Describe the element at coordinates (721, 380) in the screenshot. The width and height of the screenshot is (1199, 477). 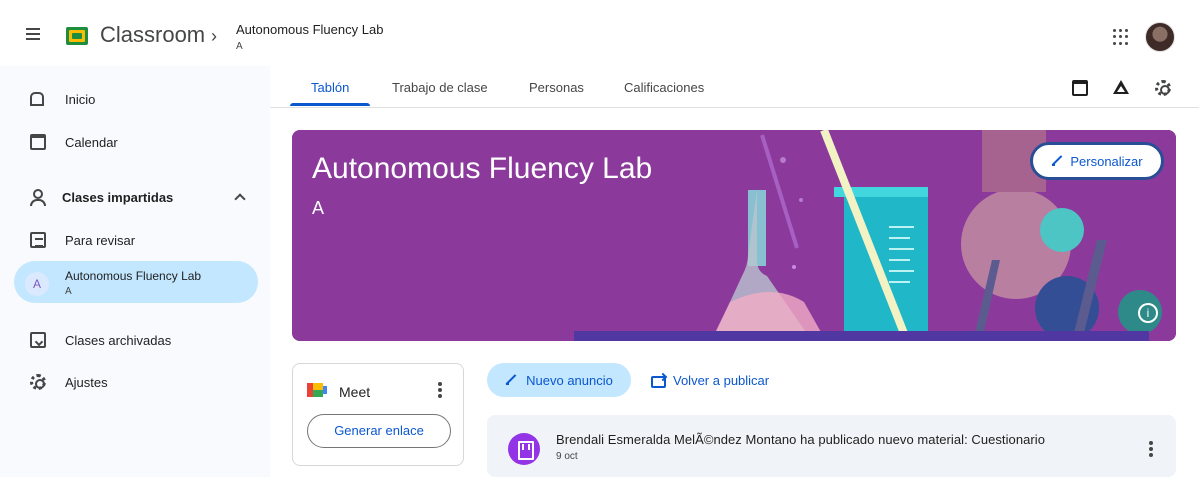
I see `repost-label: Volver a publicar` at that location.